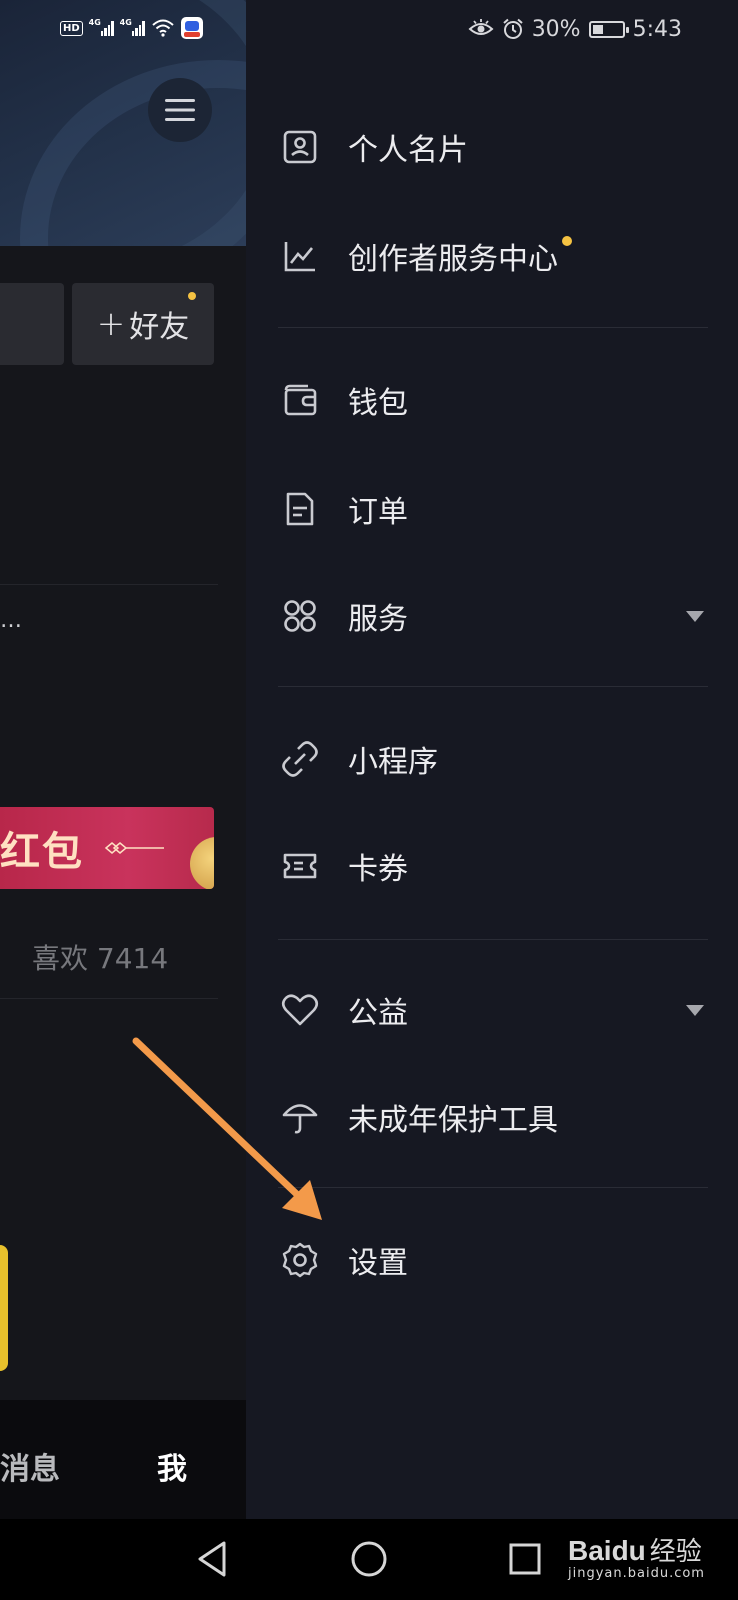  Describe the element at coordinates (300, 1260) in the screenshot. I see `settings-gear-icon` at that location.